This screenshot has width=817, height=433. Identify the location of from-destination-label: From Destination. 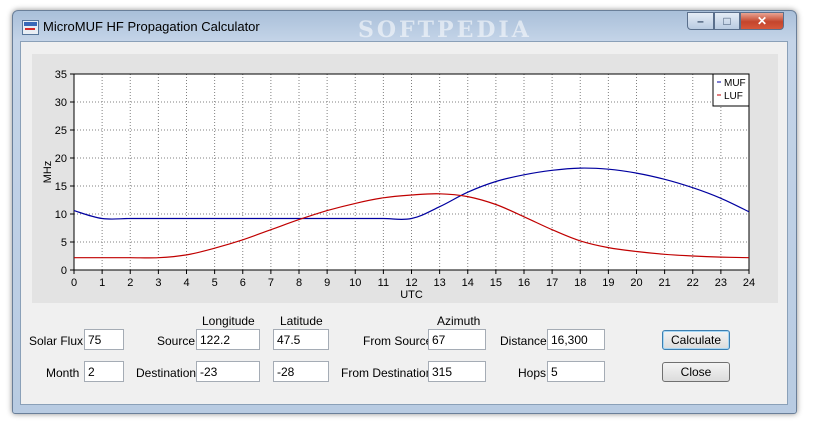
(387, 373).